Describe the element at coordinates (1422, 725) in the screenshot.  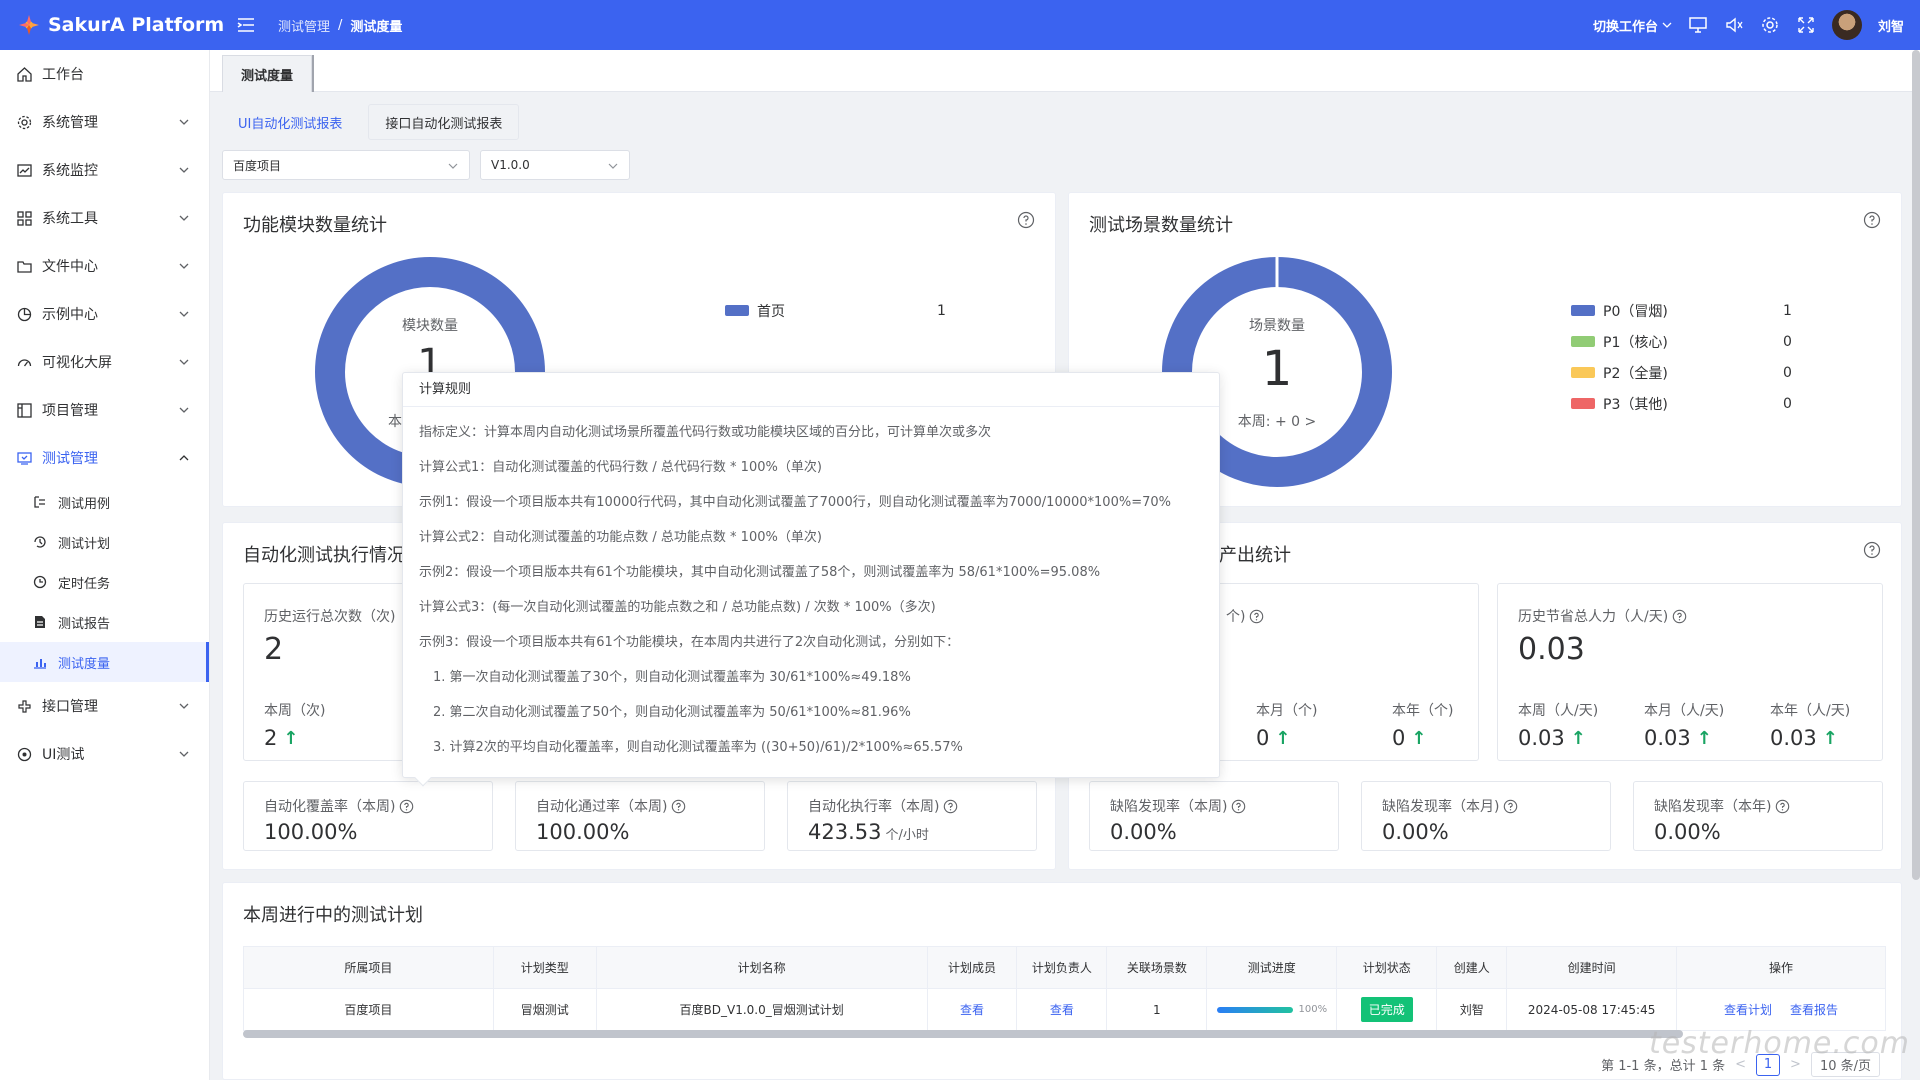
I see `output-year-stat: 本年（个) 0 ↑` at that location.